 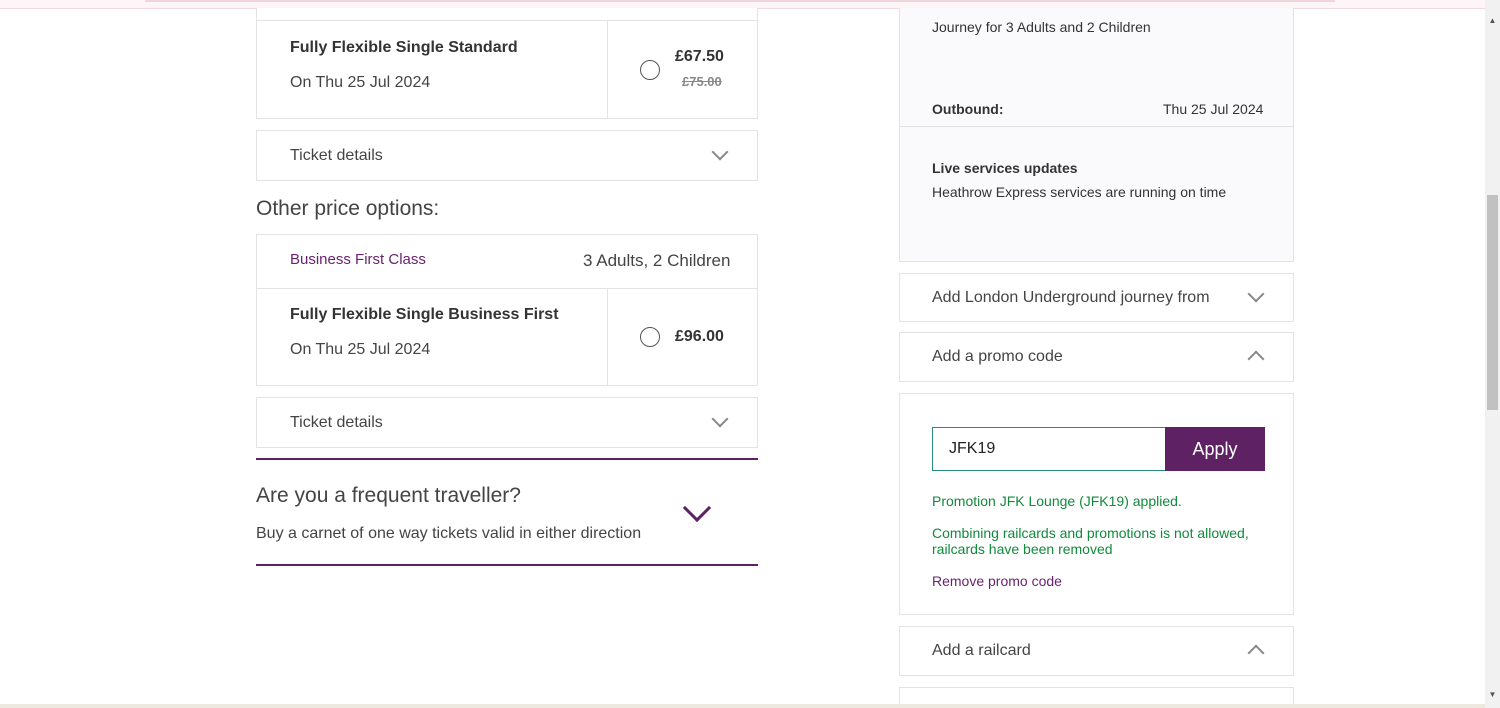 I want to click on journey-summary-panel, so click(x=1096, y=135).